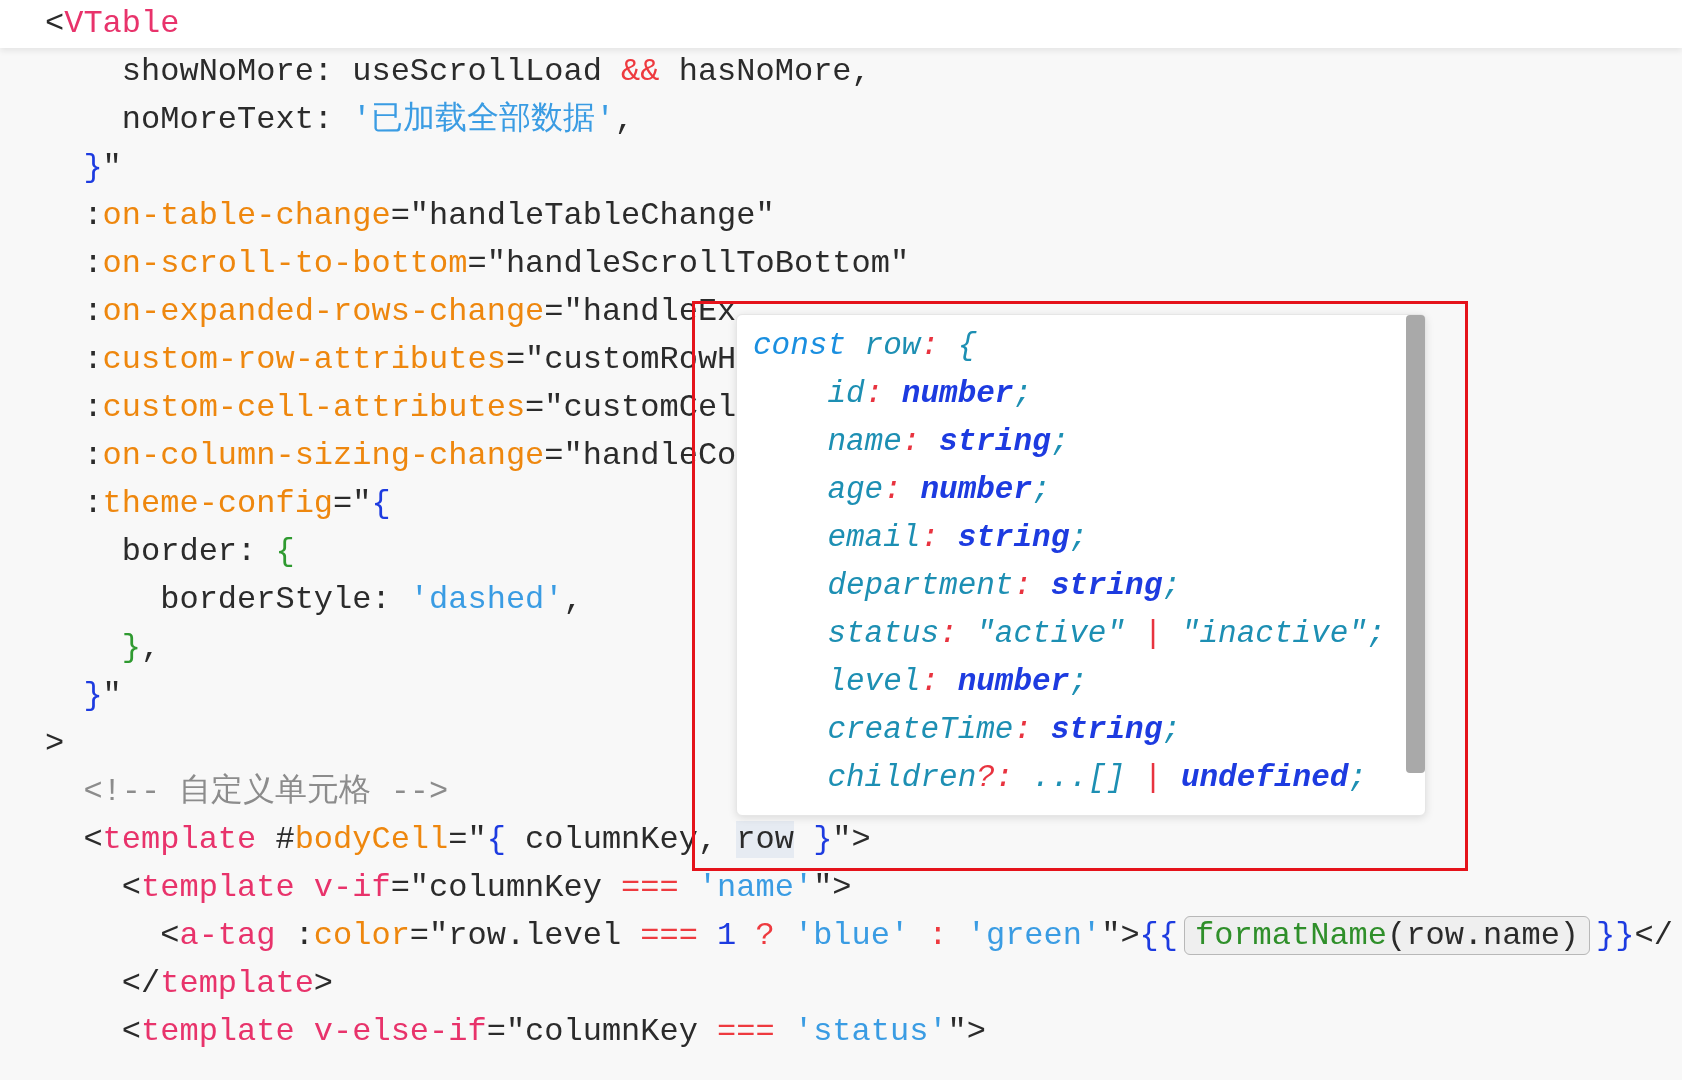 The width and height of the screenshot is (1682, 1080). What do you see at coordinates (948, 441) in the screenshot?
I see `tooltip-line: name: string;` at bounding box center [948, 441].